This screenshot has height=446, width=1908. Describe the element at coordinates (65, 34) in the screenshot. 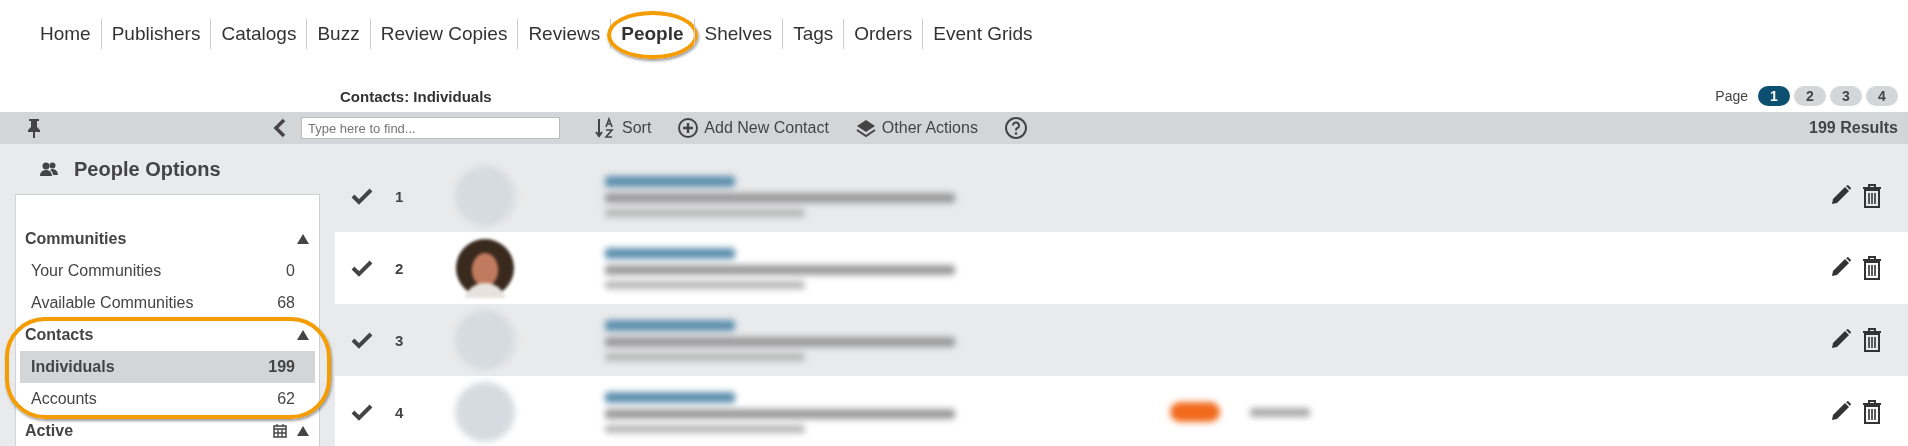

I see `nav-tab: Home` at that location.